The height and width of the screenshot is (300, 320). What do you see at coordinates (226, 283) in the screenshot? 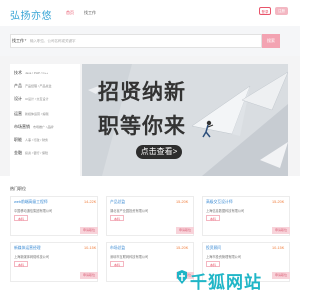
I see `watermark-text: 千狐网站` at bounding box center [226, 283].